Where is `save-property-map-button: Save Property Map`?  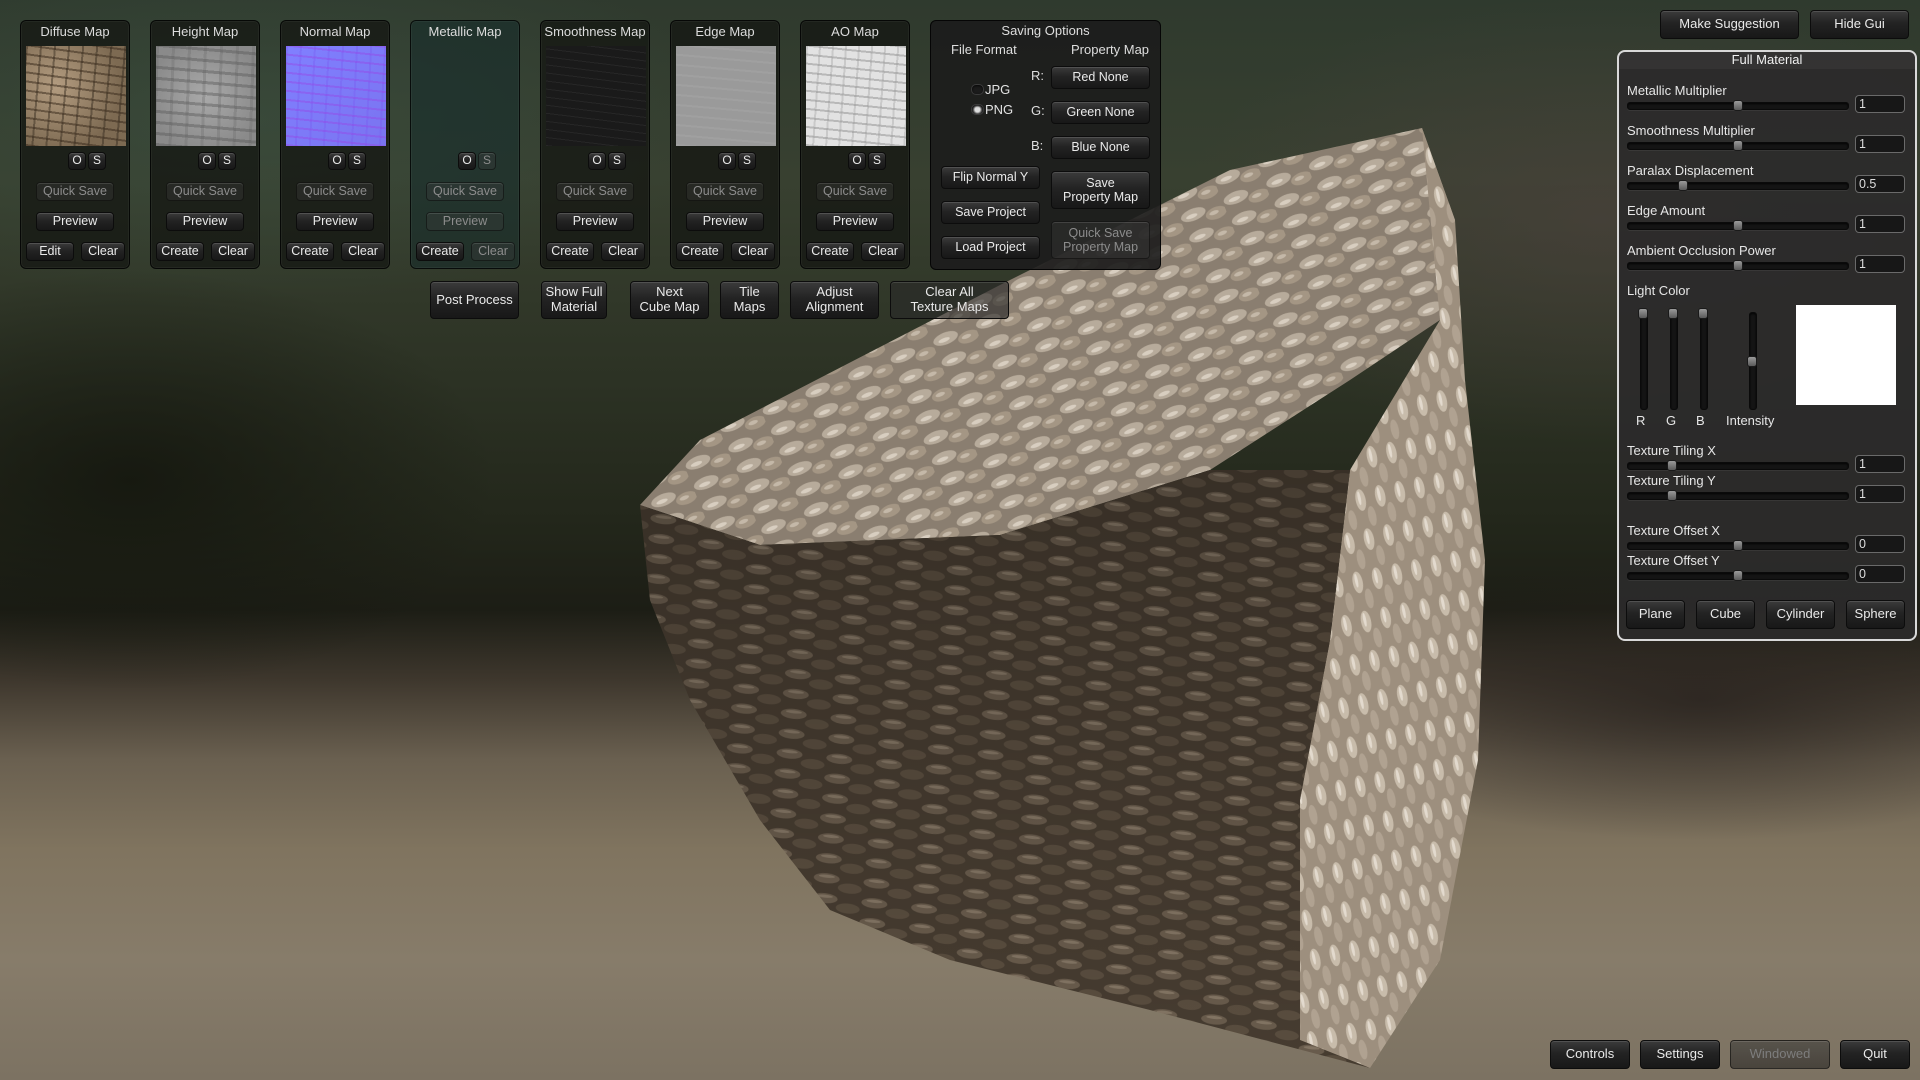 save-property-map-button: Save Property Map is located at coordinates (1100, 190).